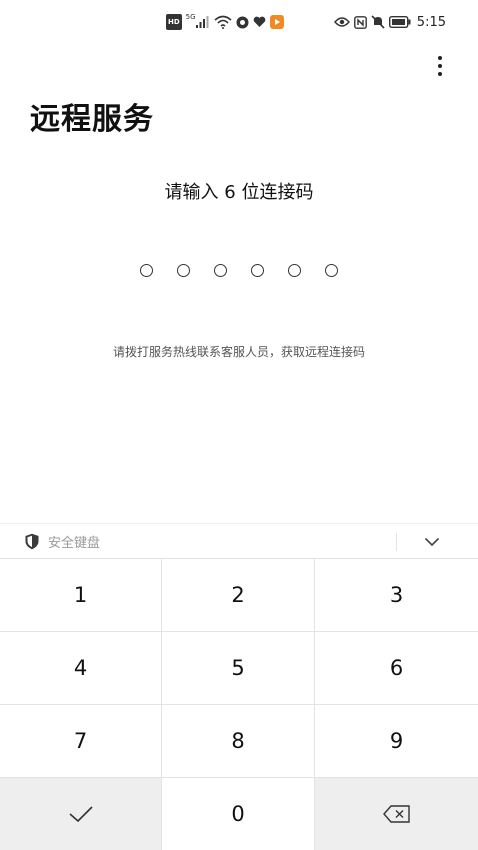 This screenshot has height=850, width=478. I want to click on key-0: 0, so click(238, 814).